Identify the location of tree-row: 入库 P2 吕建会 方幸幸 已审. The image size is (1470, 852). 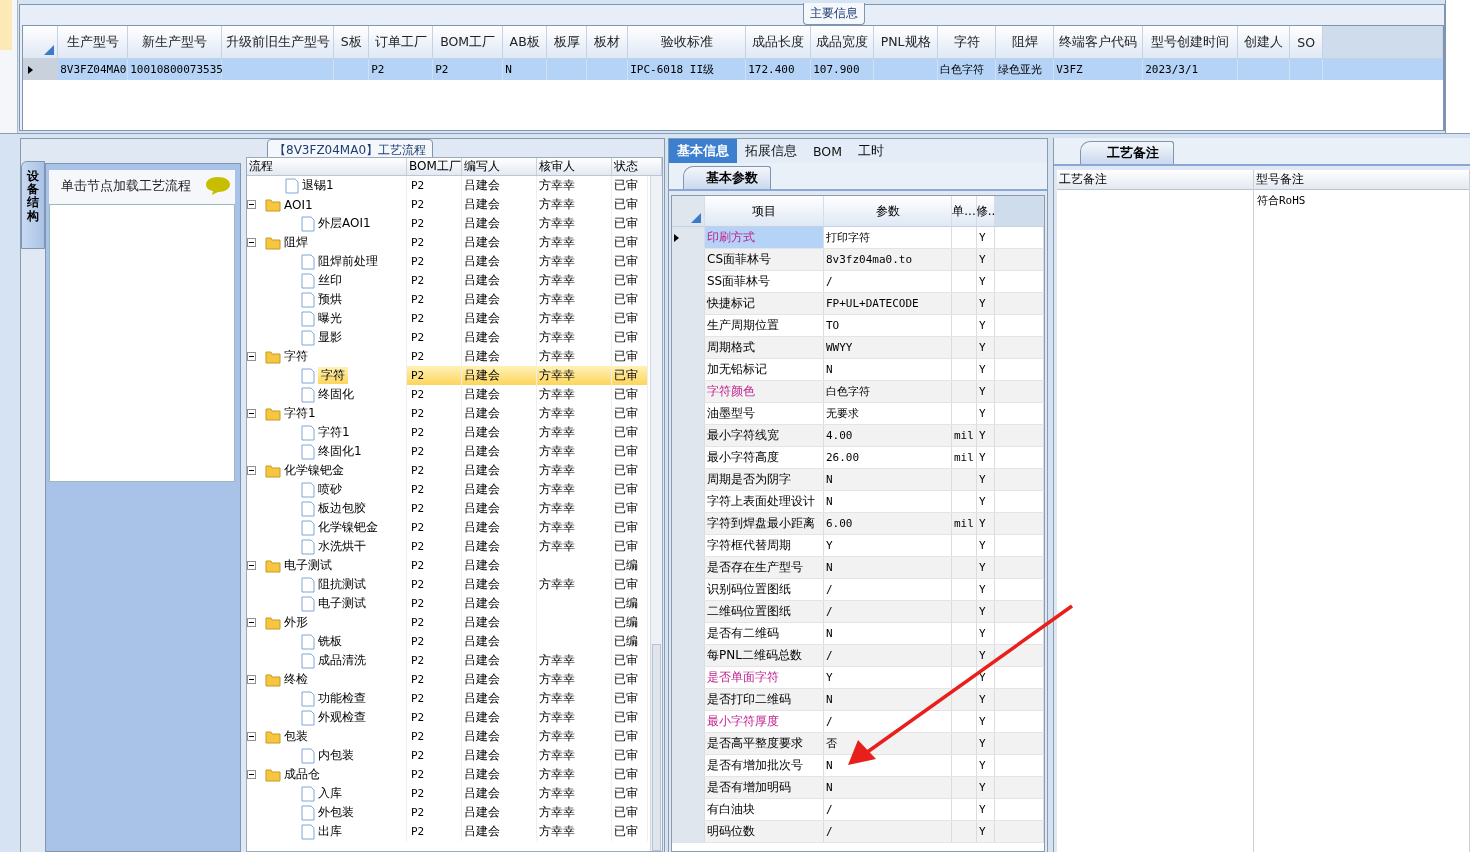
(448, 793).